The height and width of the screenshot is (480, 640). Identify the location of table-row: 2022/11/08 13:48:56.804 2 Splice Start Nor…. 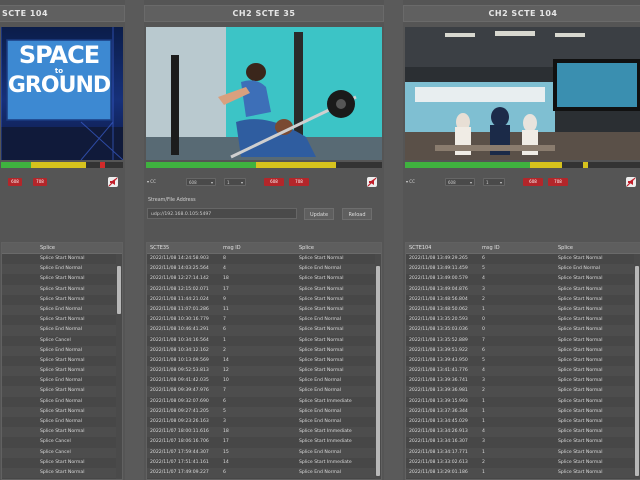
(520, 300).